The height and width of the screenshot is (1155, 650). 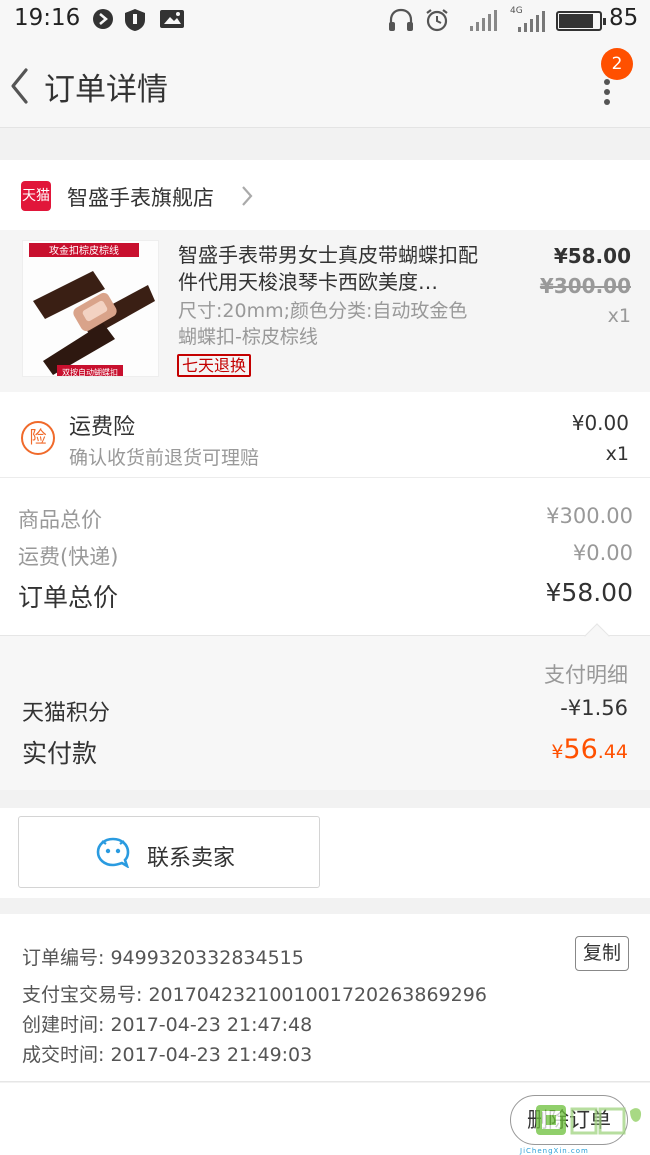 What do you see at coordinates (47, 18) in the screenshot?
I see `status-time: 19:16` at bounding box center [47, 18].